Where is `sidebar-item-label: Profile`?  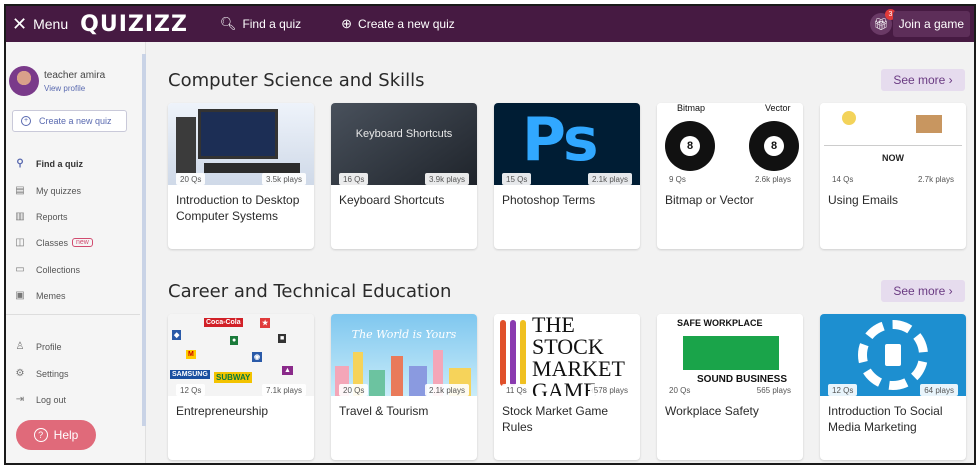
sidebar-item-label: Profile is located at coordinates (49, 346).